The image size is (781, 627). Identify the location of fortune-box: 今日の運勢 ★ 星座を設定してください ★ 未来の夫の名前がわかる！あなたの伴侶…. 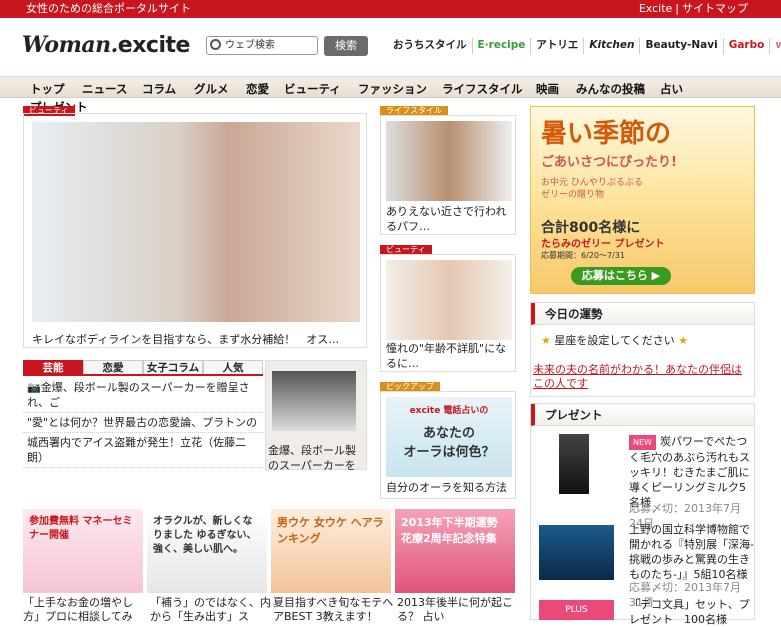
(642, 349).